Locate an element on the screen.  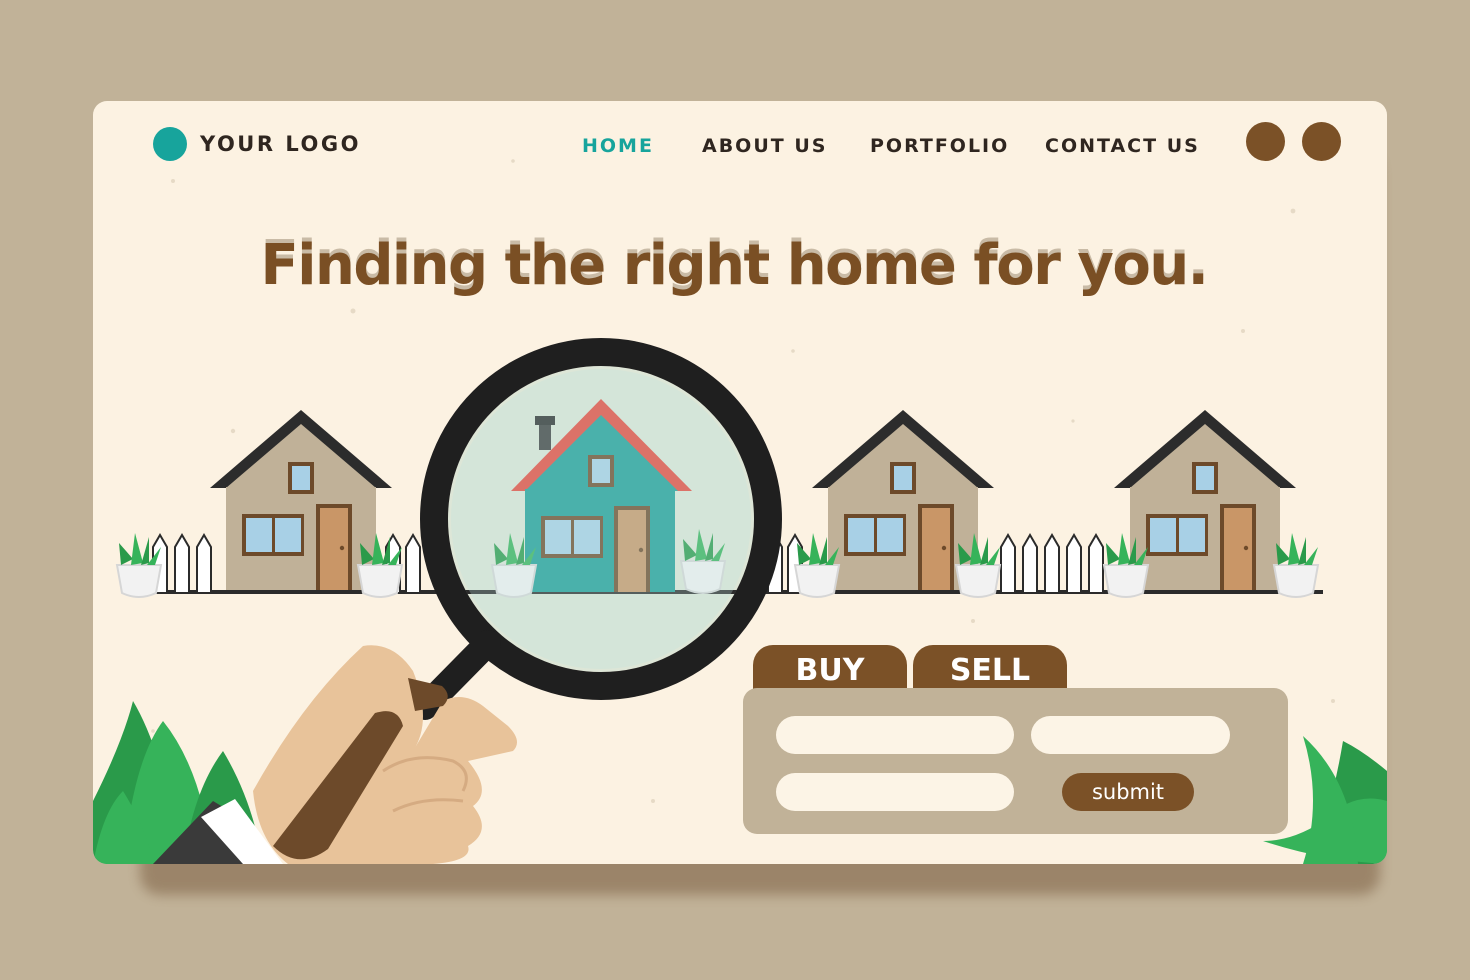
tab-buy: BUY is located at coordinates (830, 668).